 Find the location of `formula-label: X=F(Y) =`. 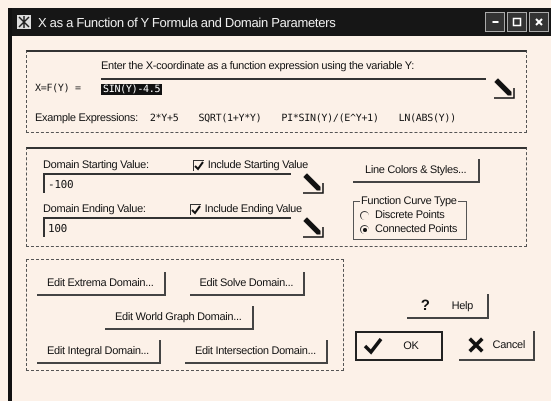

formula-label: X=F(Y) = is located at coordinates (58, 88).